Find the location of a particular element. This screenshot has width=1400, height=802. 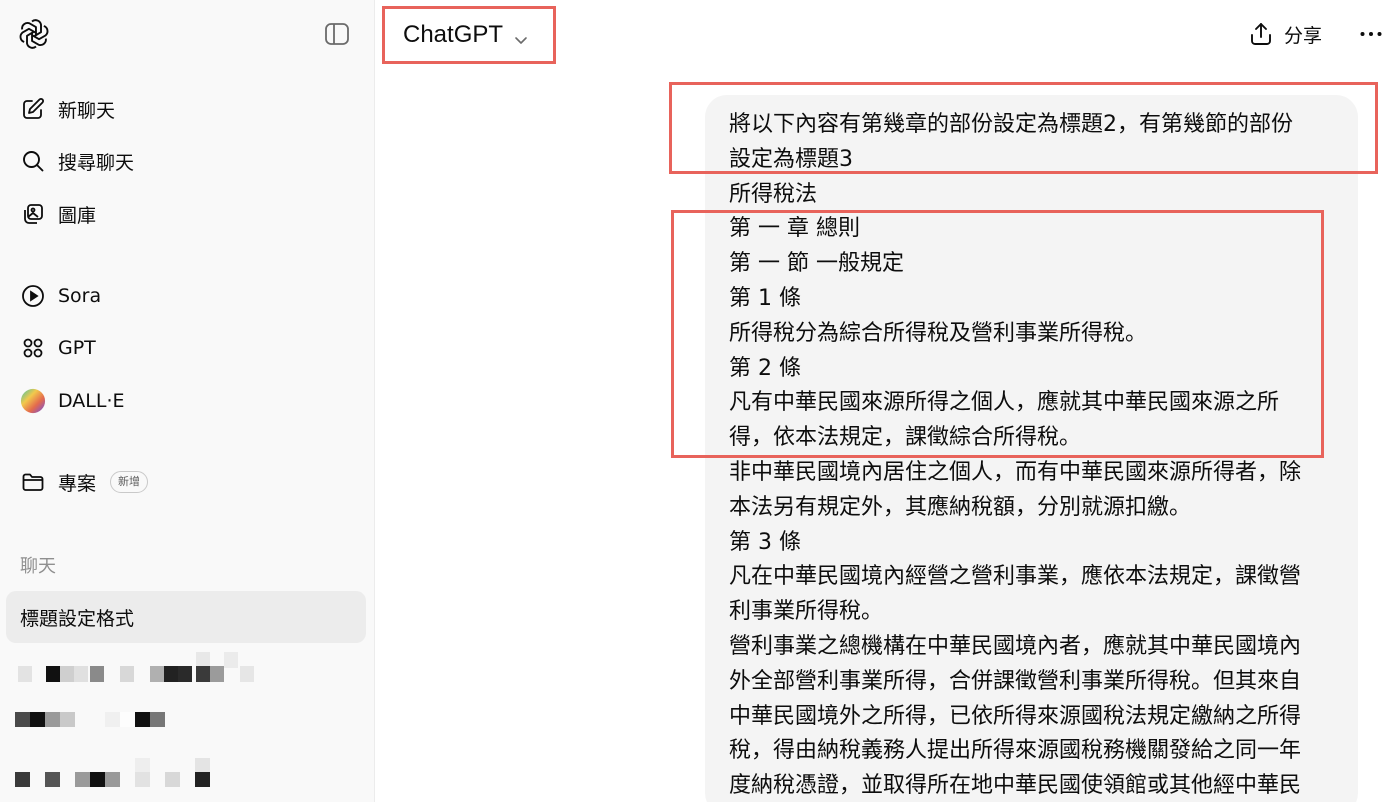

model-label: ChatGPT is located at coordinates (453, 34).